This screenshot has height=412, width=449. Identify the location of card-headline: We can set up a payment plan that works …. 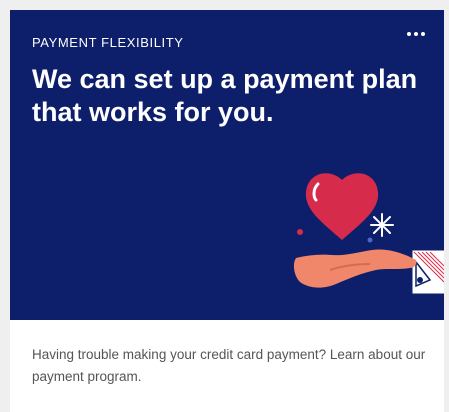
(225, 95).